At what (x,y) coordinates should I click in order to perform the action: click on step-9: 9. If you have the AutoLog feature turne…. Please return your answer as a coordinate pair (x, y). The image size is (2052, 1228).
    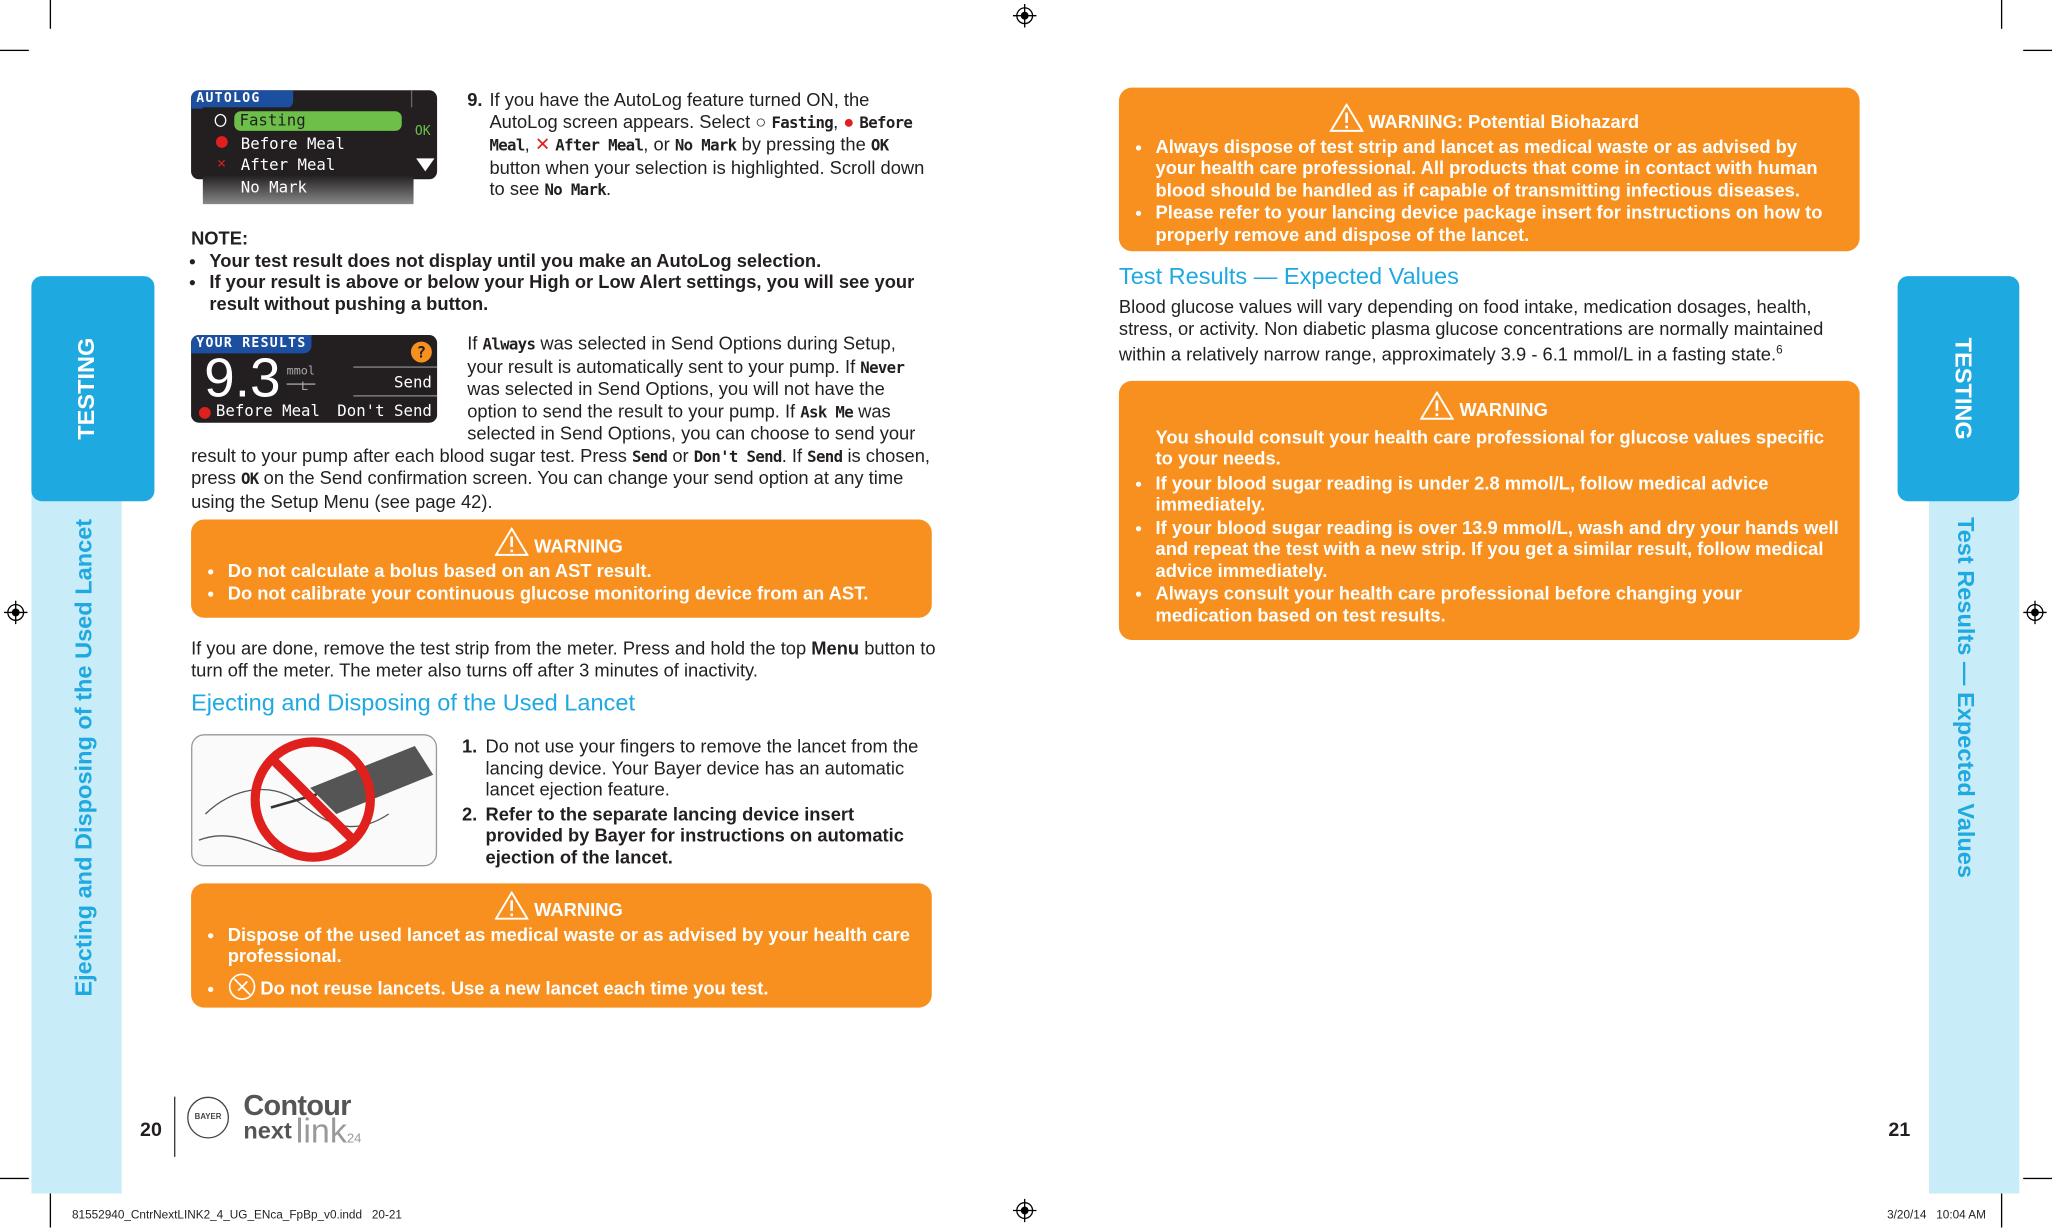
    Looking at the image, I should click on (696, 143).